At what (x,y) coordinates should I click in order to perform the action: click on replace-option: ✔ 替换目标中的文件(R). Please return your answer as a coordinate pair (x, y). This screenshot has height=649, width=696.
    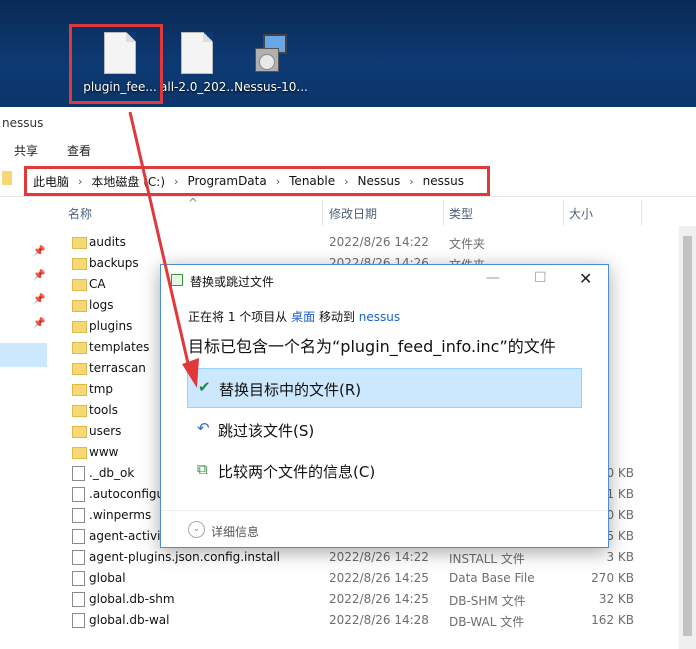
    Looking at the image, I should click on (384, 388).